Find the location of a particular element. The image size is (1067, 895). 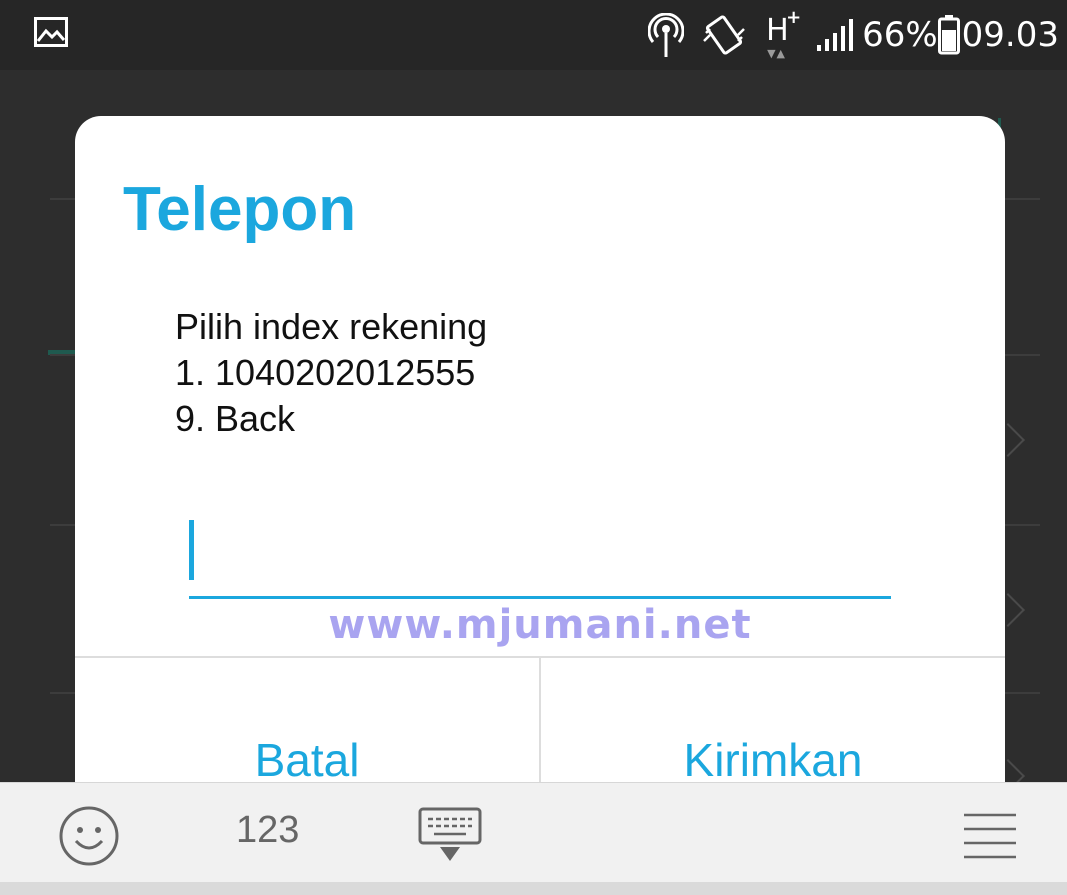

status-bar: H + ▼▲ 66% 09.03 is located at coordinates (533, 35).